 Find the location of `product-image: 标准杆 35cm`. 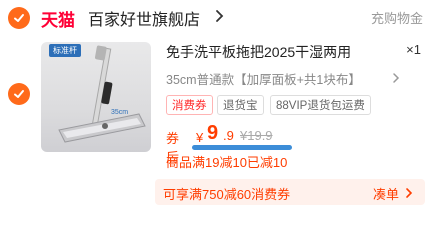

product-image: 标准杆 35cm is located at coordinates (96, 97).